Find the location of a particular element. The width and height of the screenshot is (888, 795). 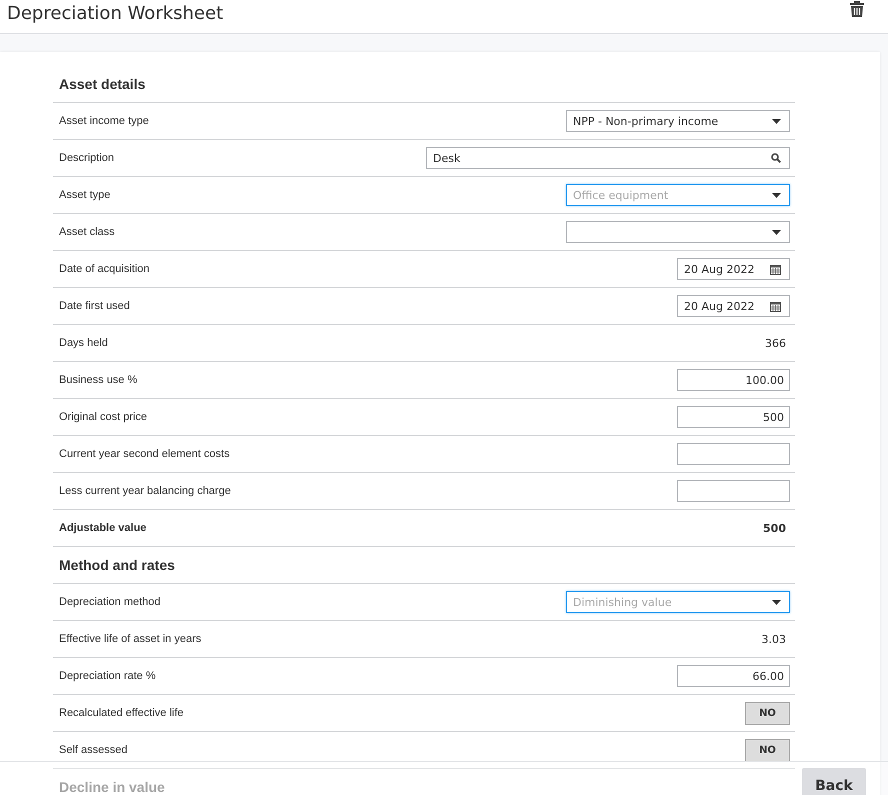

section-heading: Method and rates is located at coordinates (424, 565).